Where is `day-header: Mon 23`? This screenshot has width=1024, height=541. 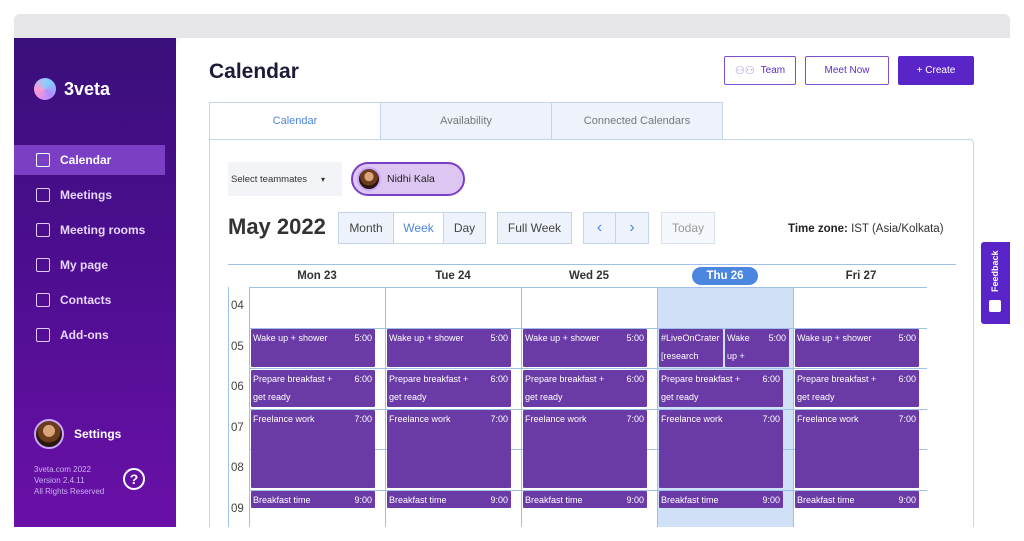
day-header: Mon 23 is located at coordinates (317, 276).